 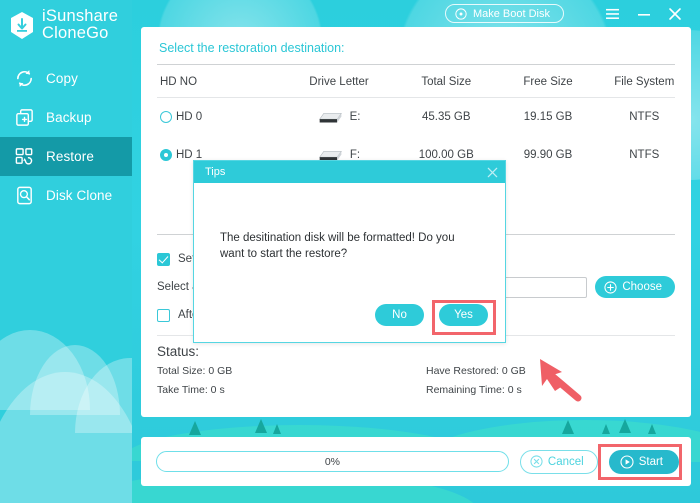 I want to click on menu-button, so click(x=612, y=14).